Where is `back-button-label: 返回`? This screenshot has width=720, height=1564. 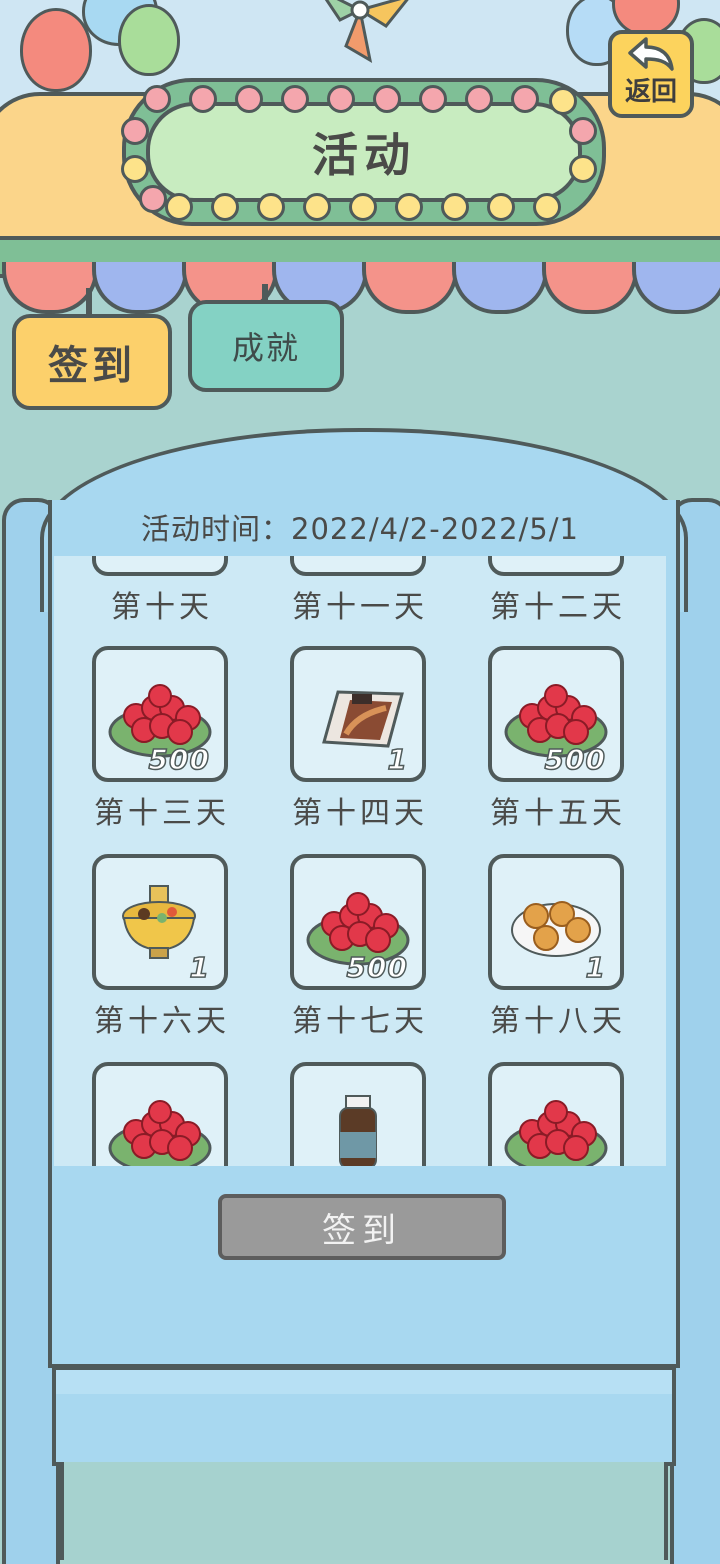
back-button-label: 返回 is located at coordinates (650, 92).